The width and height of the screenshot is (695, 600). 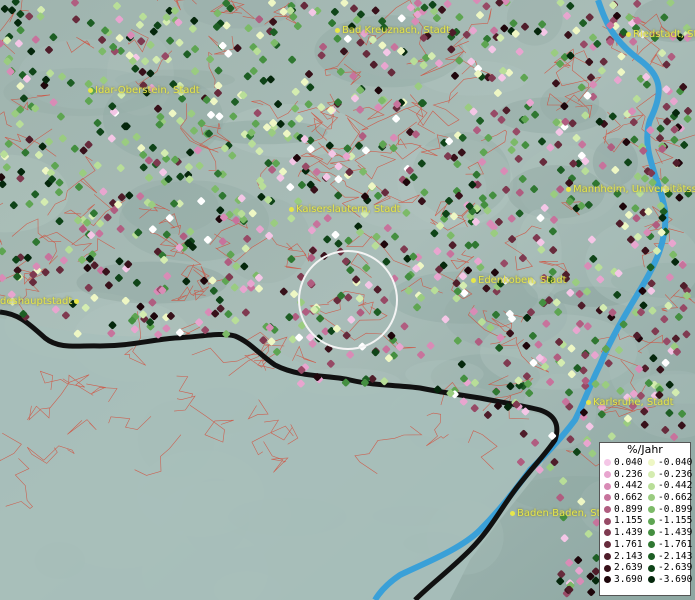 I want to click on city-label: Baden-Baden, Sta, so click(x=558, y=513).